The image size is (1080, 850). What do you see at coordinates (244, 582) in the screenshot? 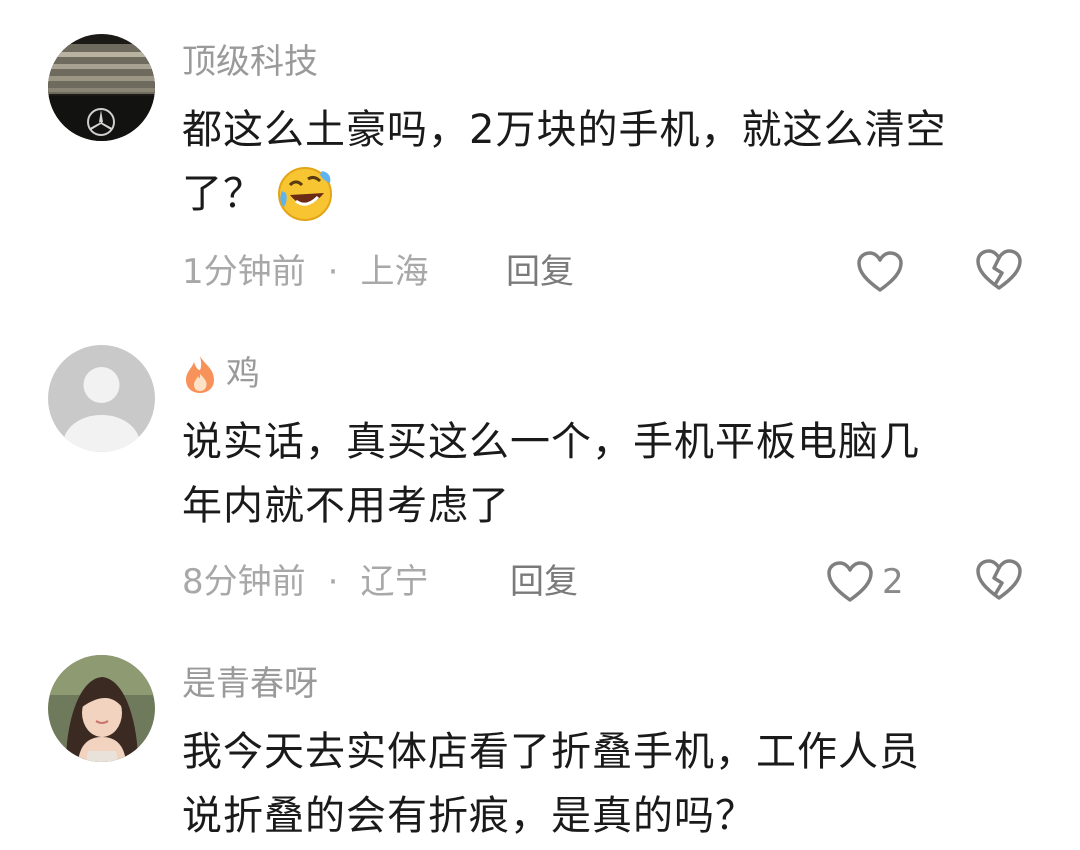
I see `timestamp: 8分钟前` at bounding box center [244, 582].